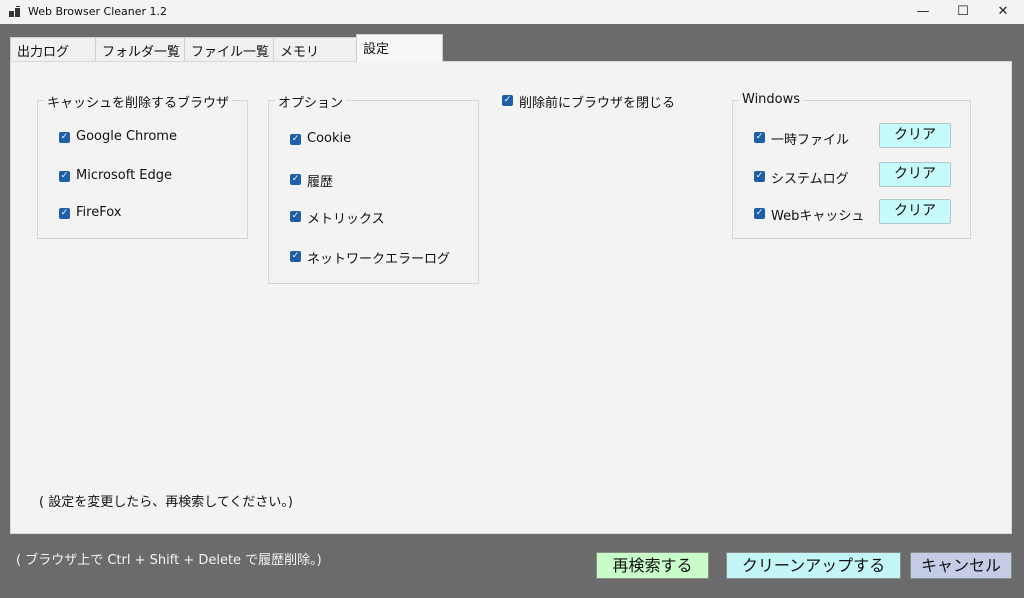 This screenshot has height=598, width=1024. Describe the element at coordinates (320, 182) in the screenshot. I see `history-label: 履歴` at that location.